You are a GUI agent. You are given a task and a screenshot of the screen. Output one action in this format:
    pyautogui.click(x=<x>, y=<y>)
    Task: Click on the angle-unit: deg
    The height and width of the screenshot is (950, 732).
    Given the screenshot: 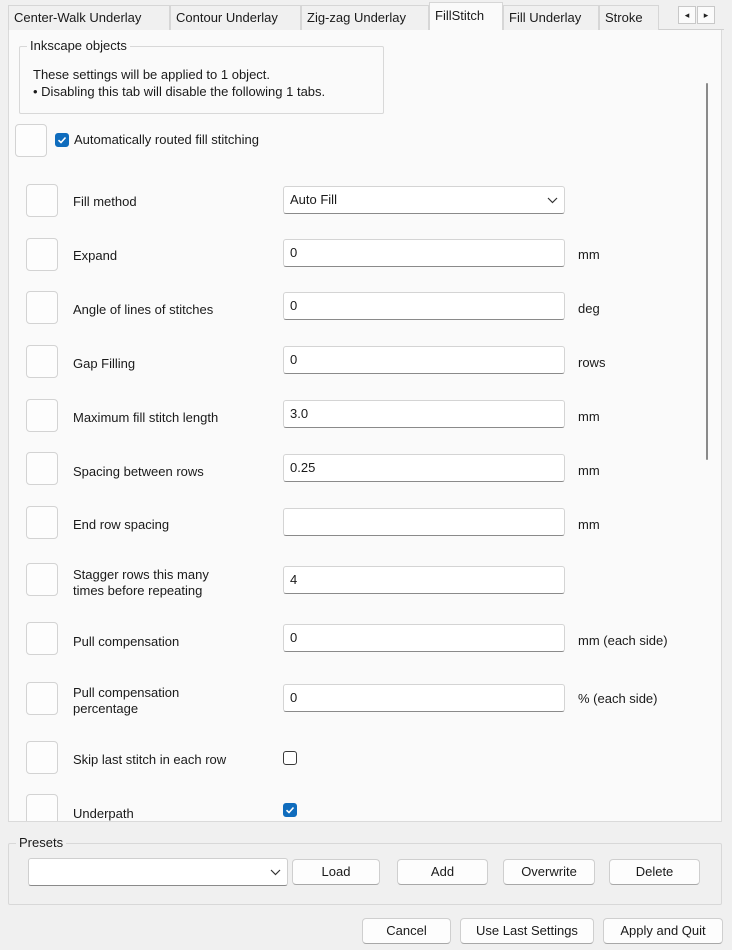 What is the action you would take?
    pyautogui.click(x=589, y=308)
    